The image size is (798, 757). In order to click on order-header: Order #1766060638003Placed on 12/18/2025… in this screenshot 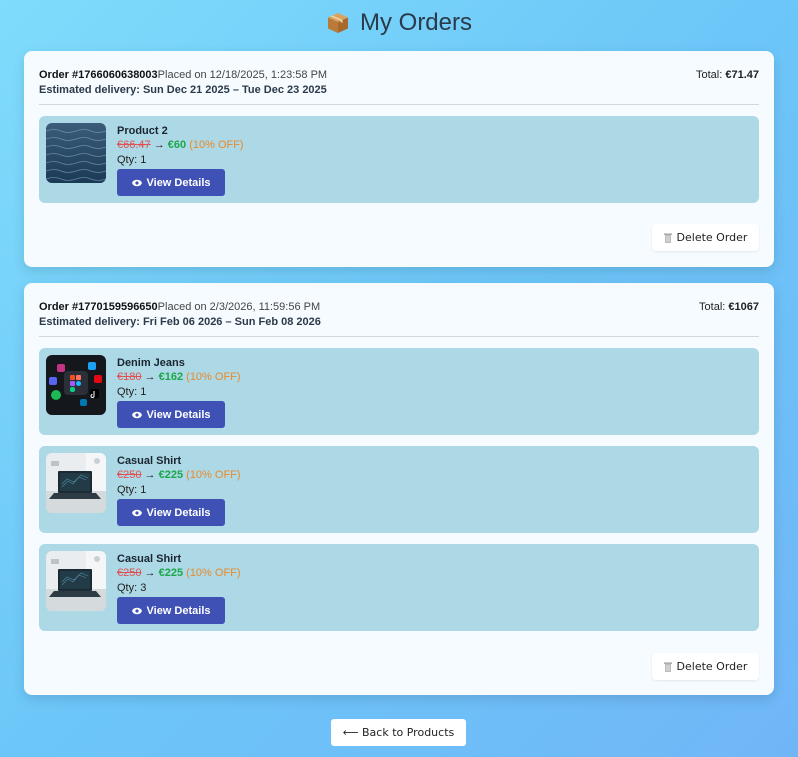, I will do `click(399, 78)`.